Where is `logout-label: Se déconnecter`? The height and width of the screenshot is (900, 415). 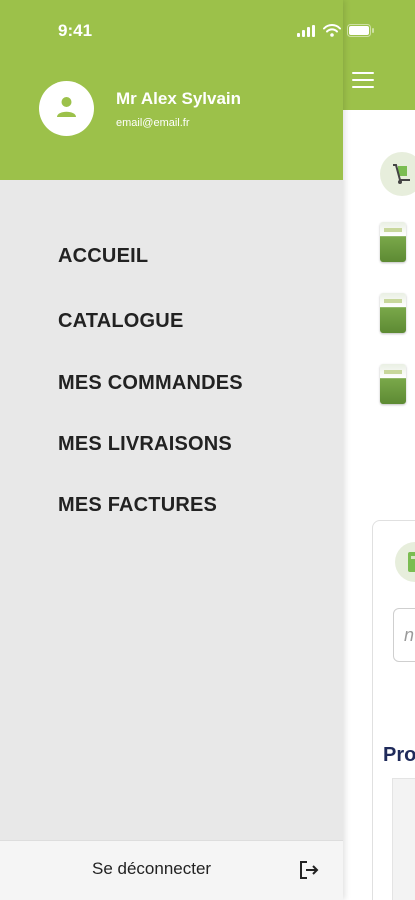 logout-label: Se déconnecter is located at coordinates (152, 868).